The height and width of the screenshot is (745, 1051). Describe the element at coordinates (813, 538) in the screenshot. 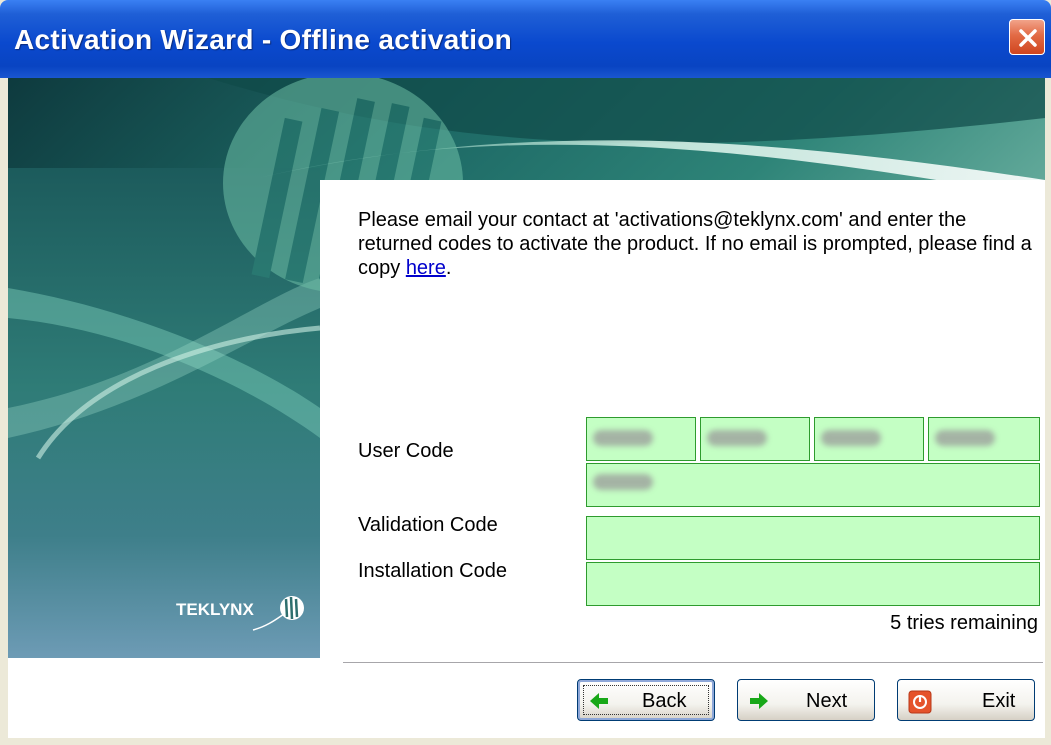

I see `validation-code-field` at that location.